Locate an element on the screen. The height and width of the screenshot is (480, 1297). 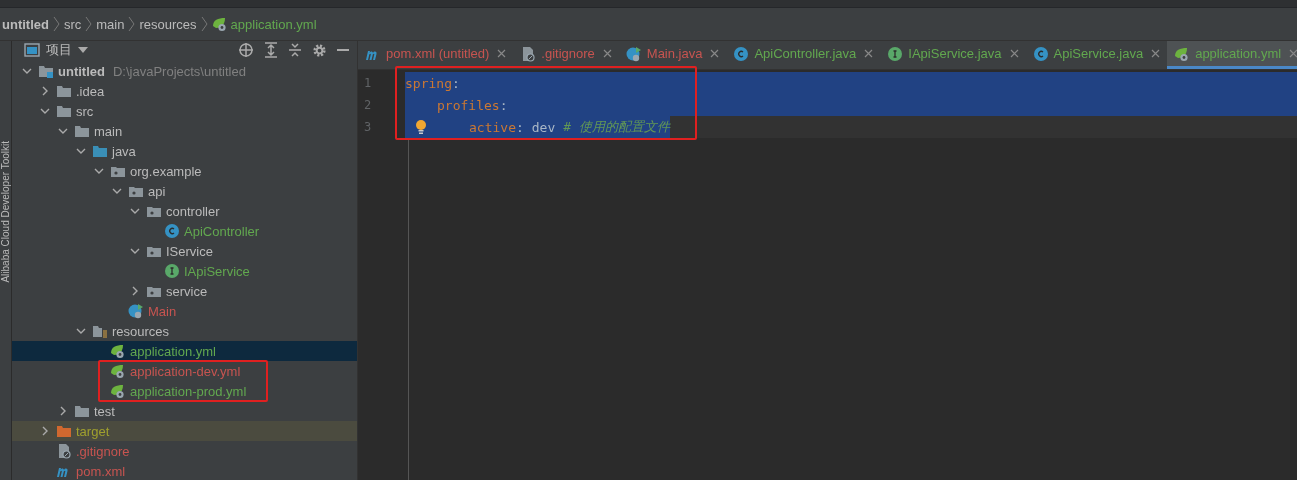
editor-tab: IApiService.java is located at coordinates (953, 55).